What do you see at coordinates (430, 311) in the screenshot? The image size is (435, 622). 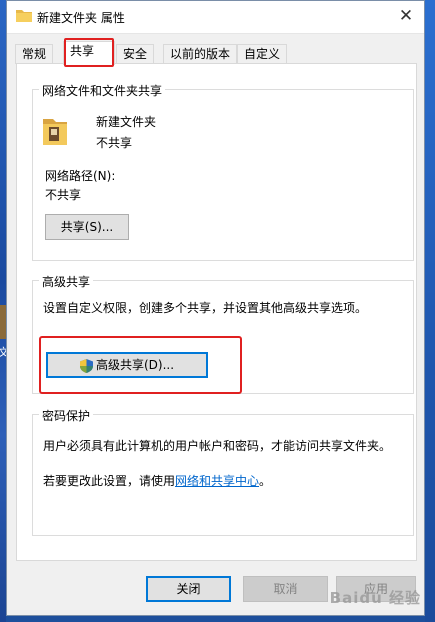 I see `desktop-background-right` at bounding box center [430, 311].